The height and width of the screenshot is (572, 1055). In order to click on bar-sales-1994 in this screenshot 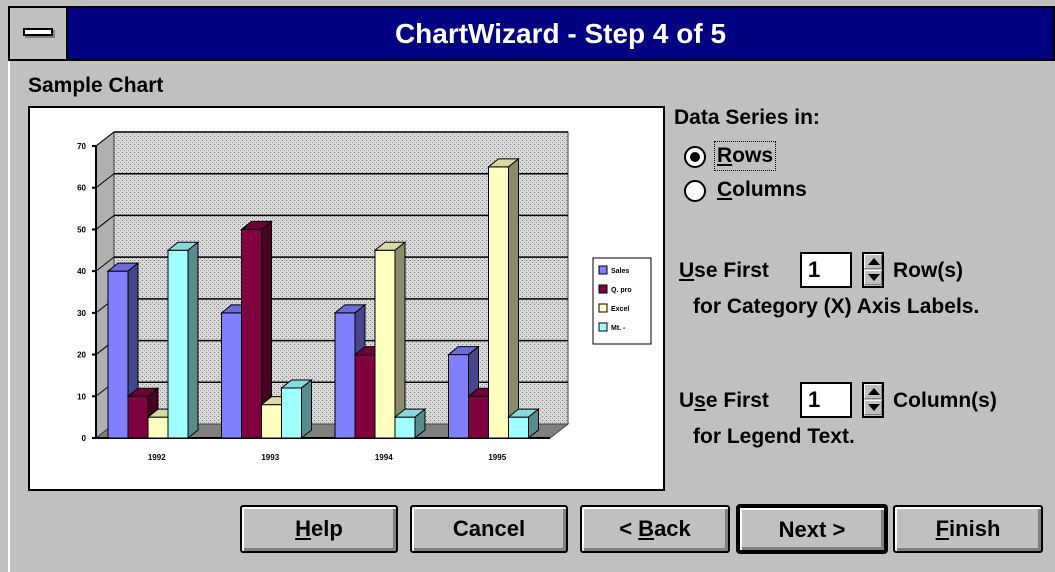, I will do `click(345, 375)`.